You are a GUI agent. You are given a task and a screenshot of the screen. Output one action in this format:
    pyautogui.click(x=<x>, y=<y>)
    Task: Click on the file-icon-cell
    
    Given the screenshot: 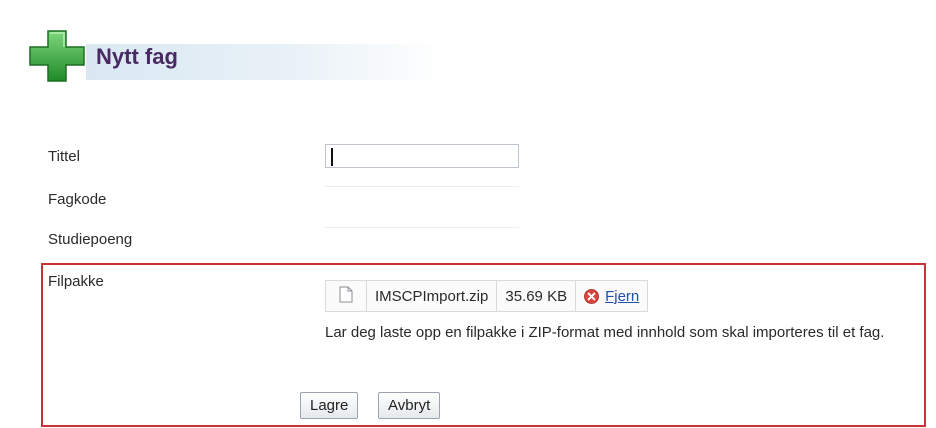 What is the action you would take?
    pyautogui.click(x=346, y=296)
    